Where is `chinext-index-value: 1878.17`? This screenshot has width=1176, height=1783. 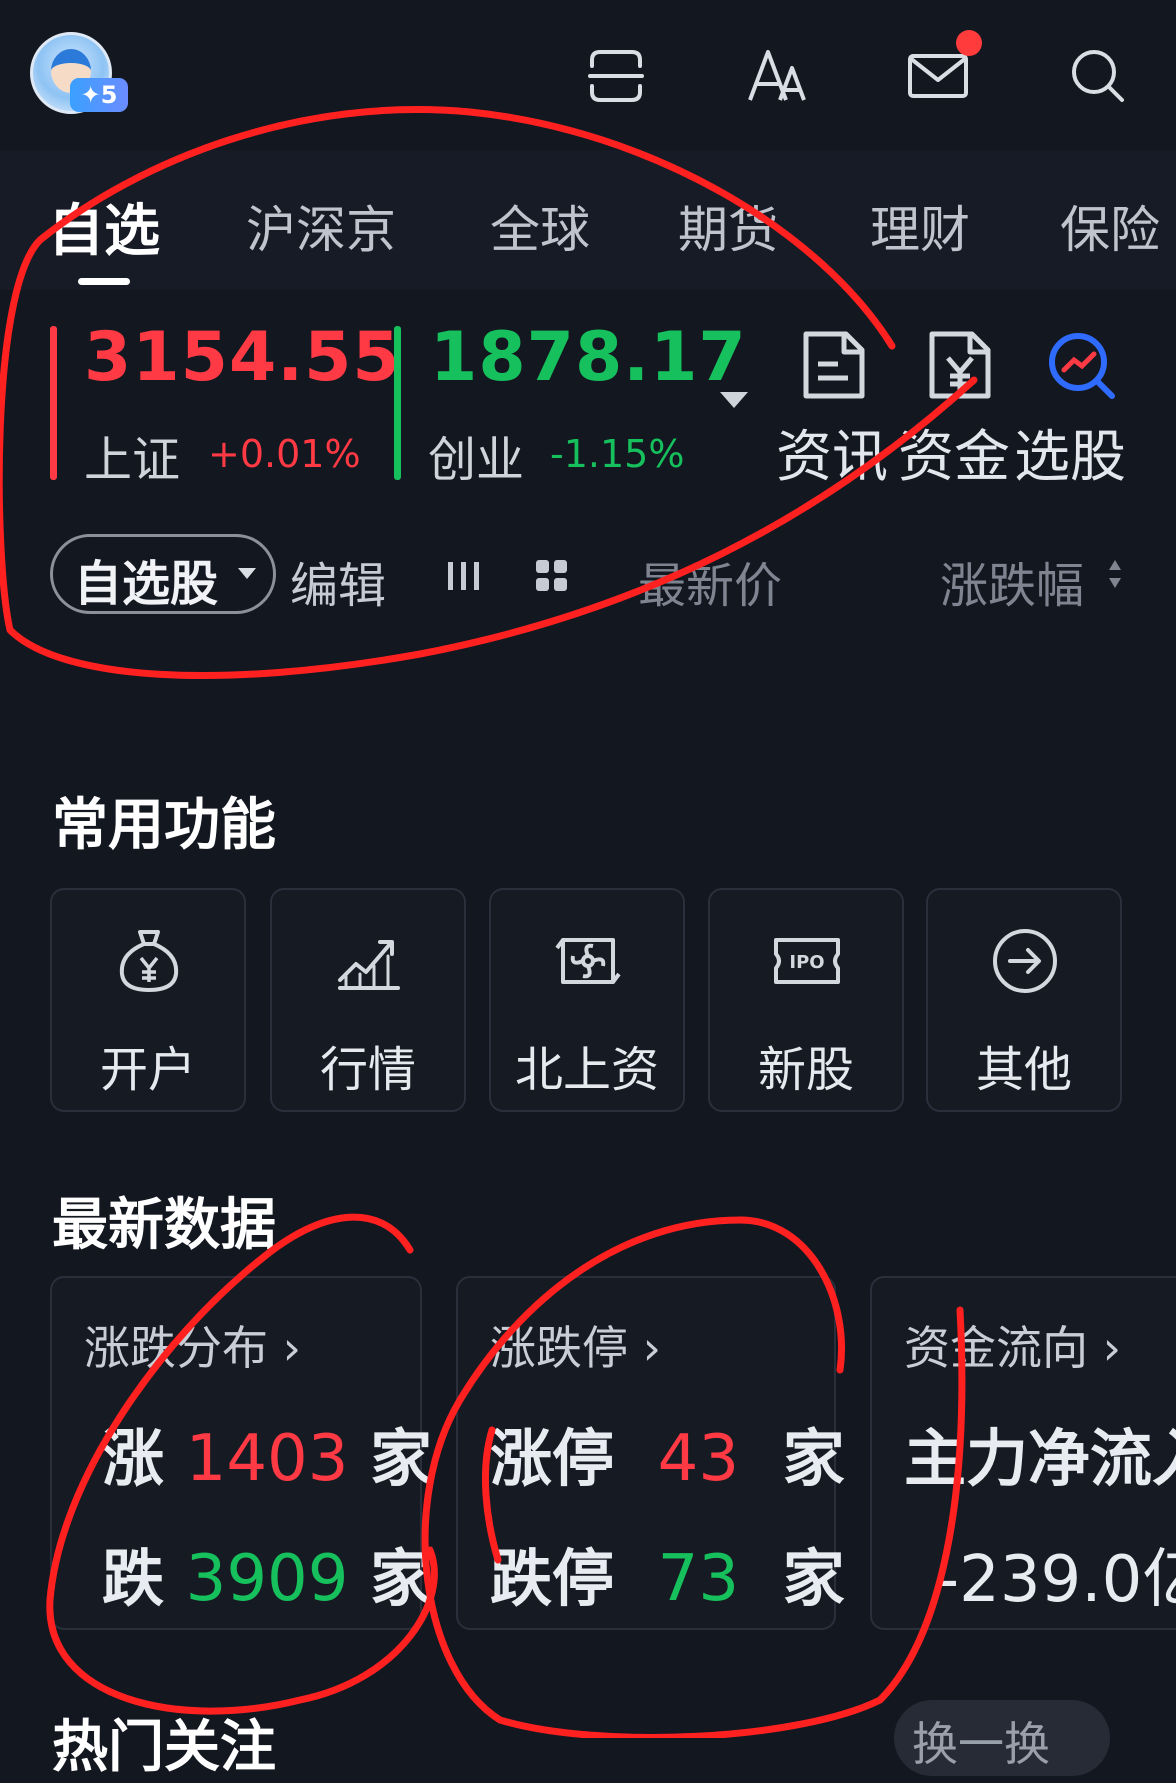
chinext-index-value: 1878.17 is located at coordinates (588, 357).